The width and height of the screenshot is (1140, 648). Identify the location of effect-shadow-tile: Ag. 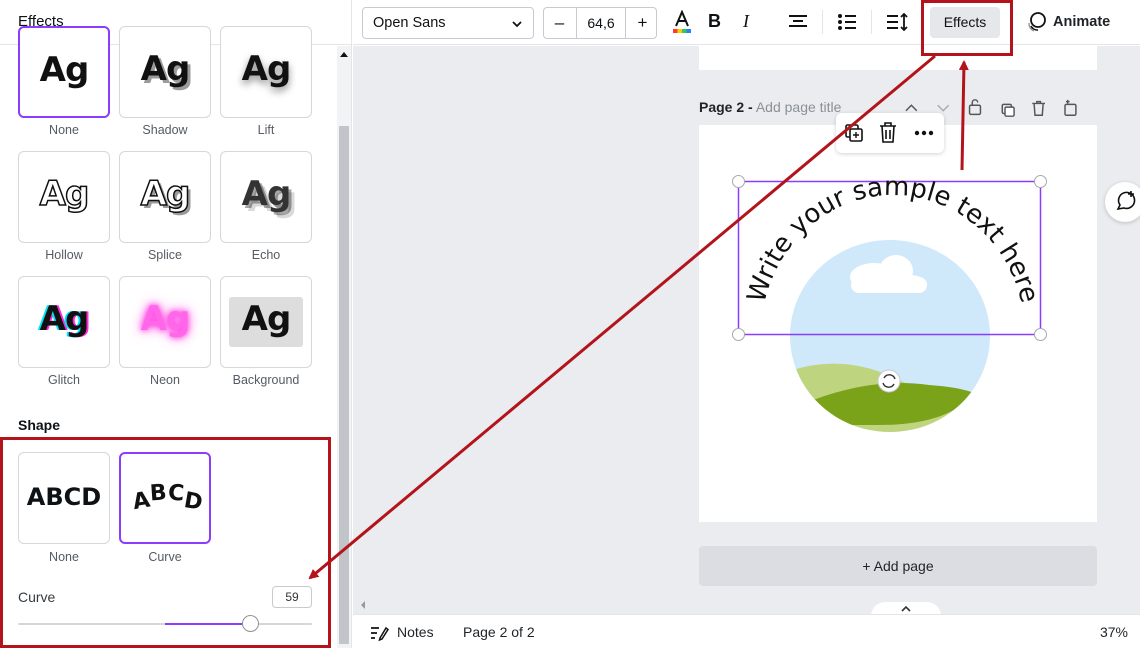
(165, 72).